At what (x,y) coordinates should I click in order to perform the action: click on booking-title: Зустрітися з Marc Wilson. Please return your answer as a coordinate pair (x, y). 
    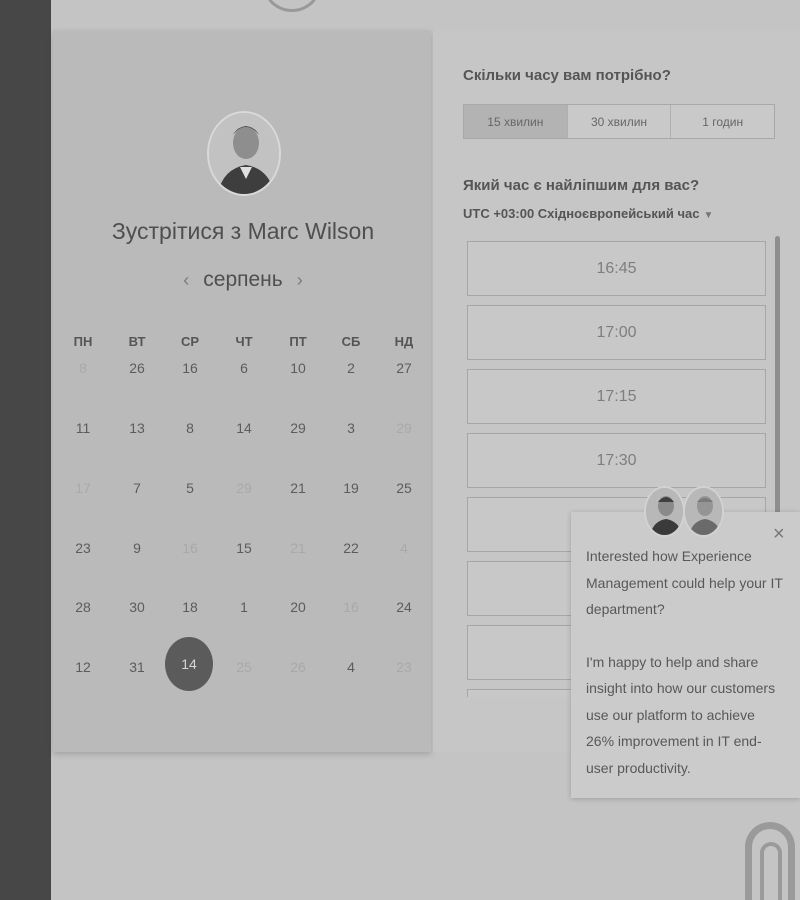
    Looking at the image, I should click on (243, 231).